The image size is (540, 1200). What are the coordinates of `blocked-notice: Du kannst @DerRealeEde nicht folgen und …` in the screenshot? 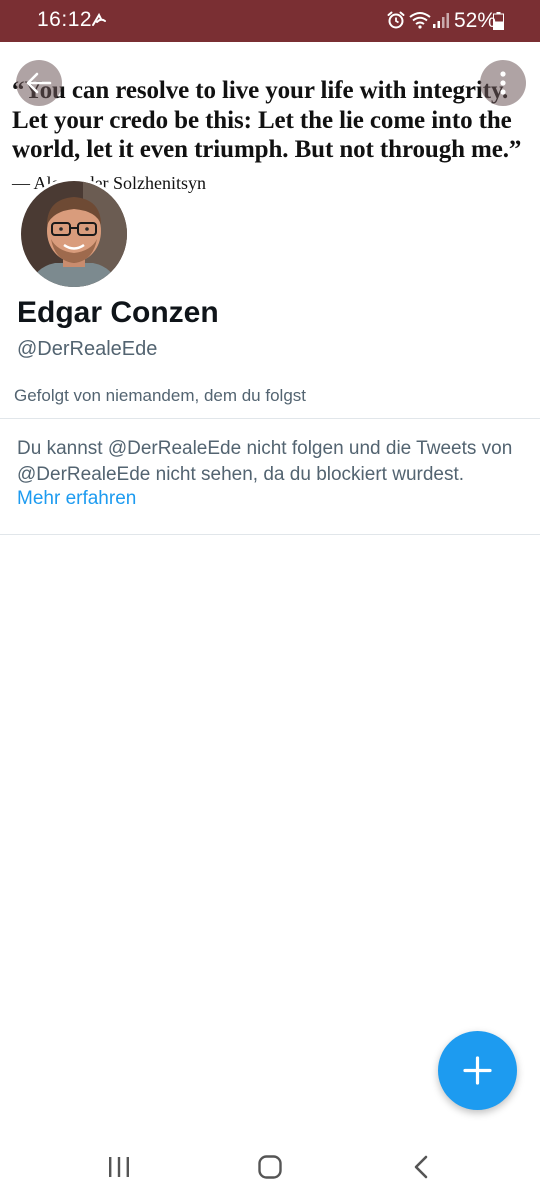 It's located at (265, 461).